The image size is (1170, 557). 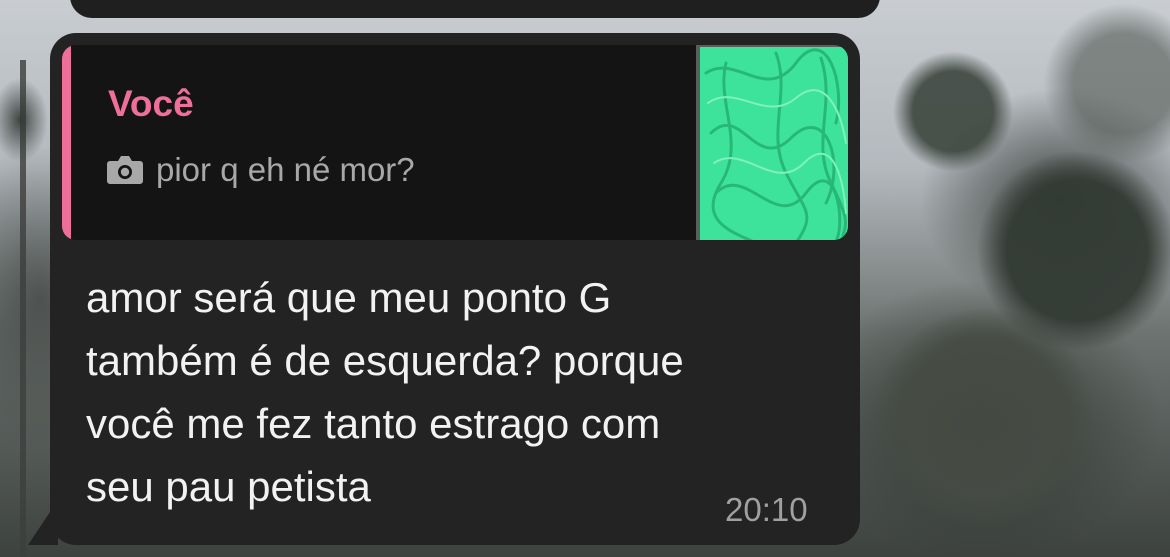 I want to click on camera-icon, so click(x=125, y=170).